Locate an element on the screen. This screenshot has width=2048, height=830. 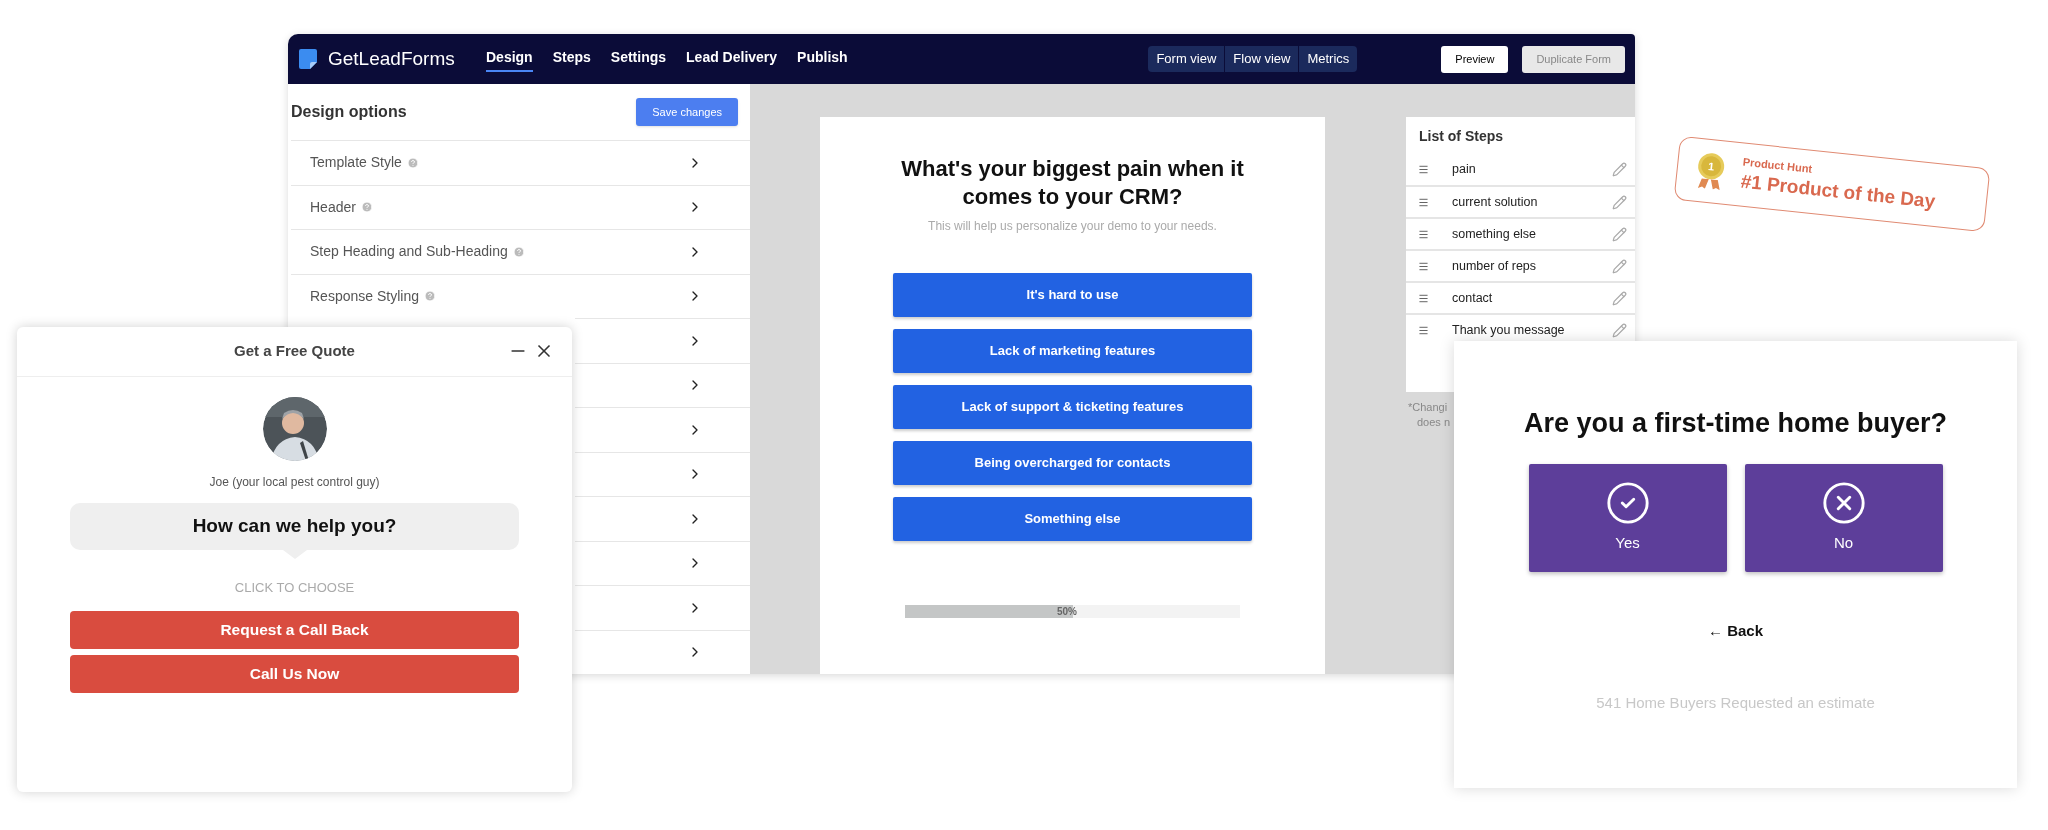
answer-button: Something else is located at coordinates (1072, 519).